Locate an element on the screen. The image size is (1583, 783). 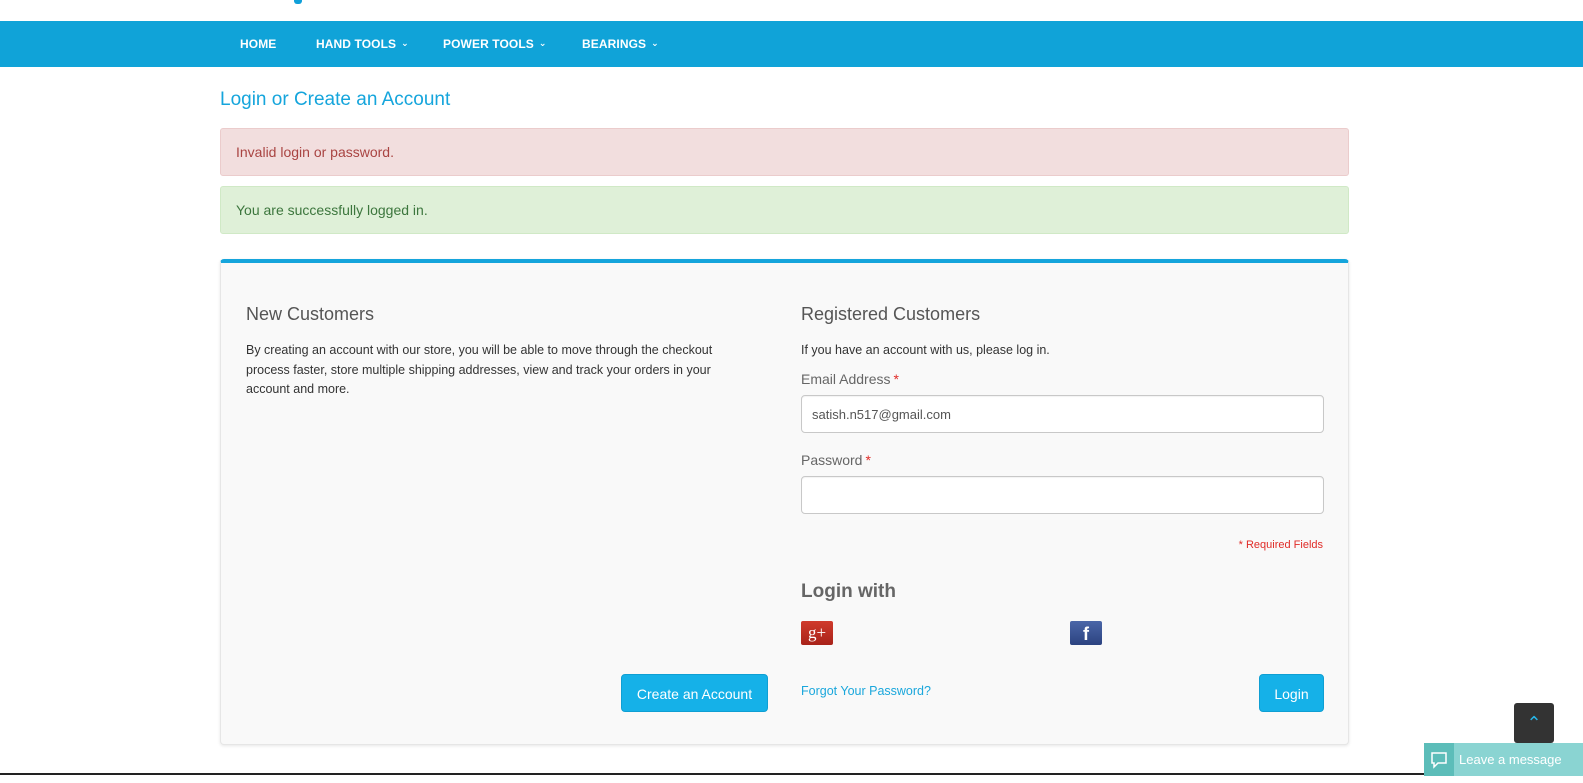
scroll-to-top-button: ⌃ is located at coordinates (1534, 723).